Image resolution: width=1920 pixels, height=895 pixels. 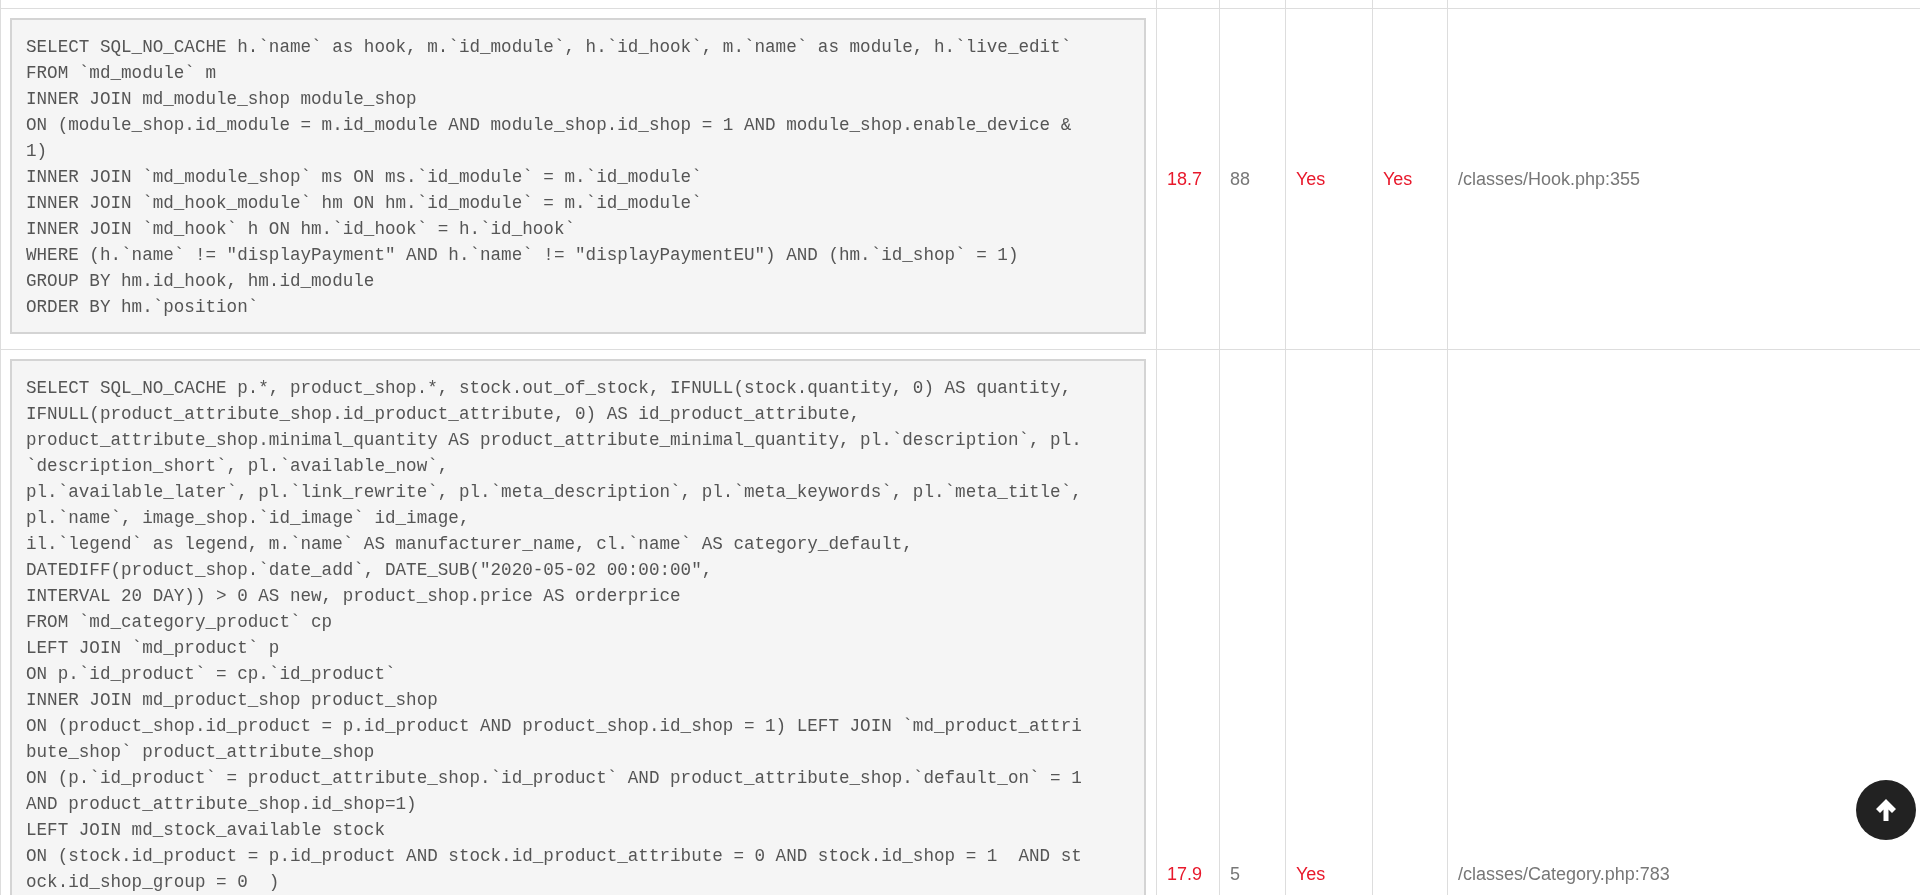 I want to click on time-value: 17.9, so click(x=1185, y=874).